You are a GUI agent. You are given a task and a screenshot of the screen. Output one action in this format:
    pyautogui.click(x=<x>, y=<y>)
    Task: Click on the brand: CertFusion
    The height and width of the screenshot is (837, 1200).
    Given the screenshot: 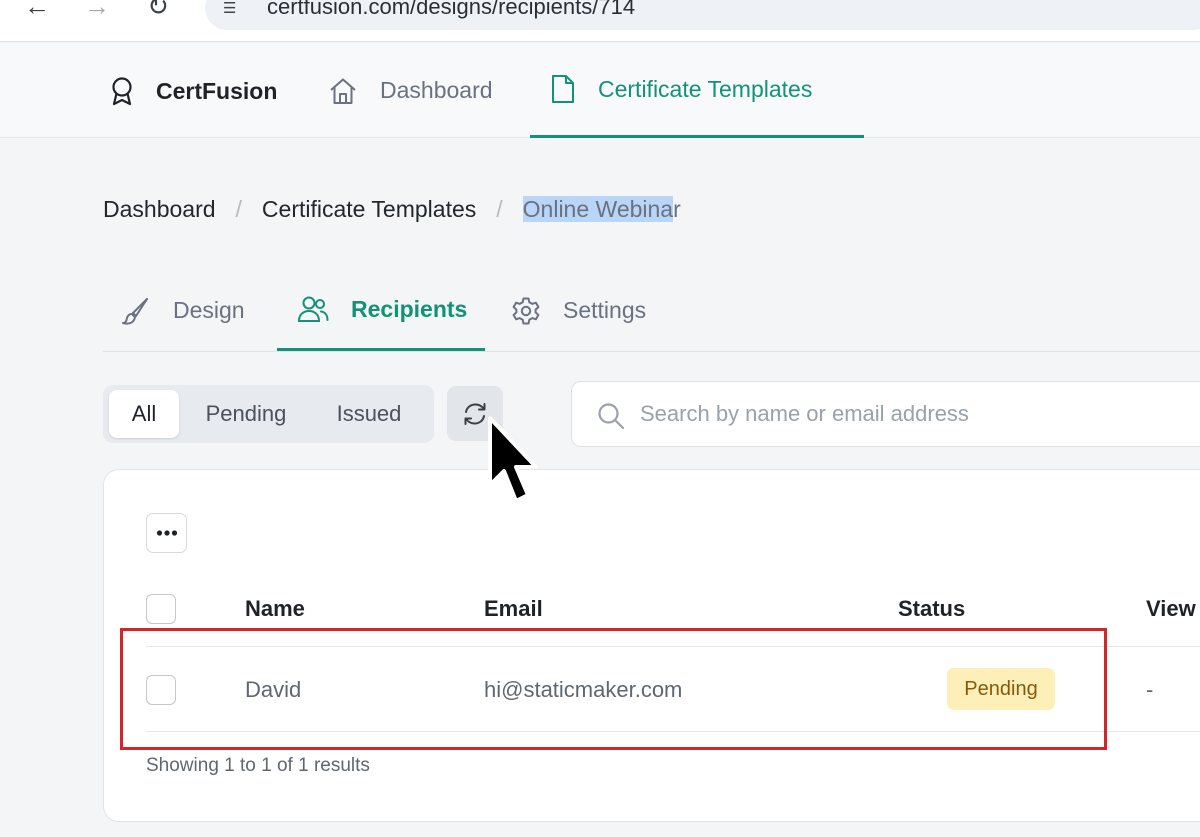 What is the action you would take?
    pyautogui.click(x=192, y=91)
    